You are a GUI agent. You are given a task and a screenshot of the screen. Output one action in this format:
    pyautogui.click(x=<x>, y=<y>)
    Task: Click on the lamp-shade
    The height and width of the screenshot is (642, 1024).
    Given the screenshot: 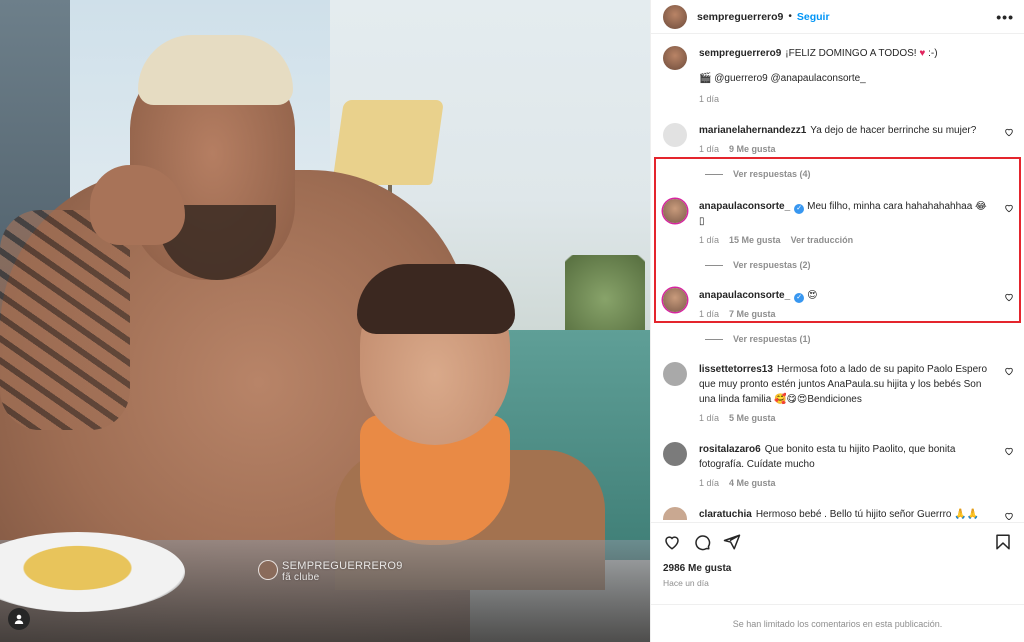 What is the action you would take?
    pyautogui.click(x=388, y=142)
    